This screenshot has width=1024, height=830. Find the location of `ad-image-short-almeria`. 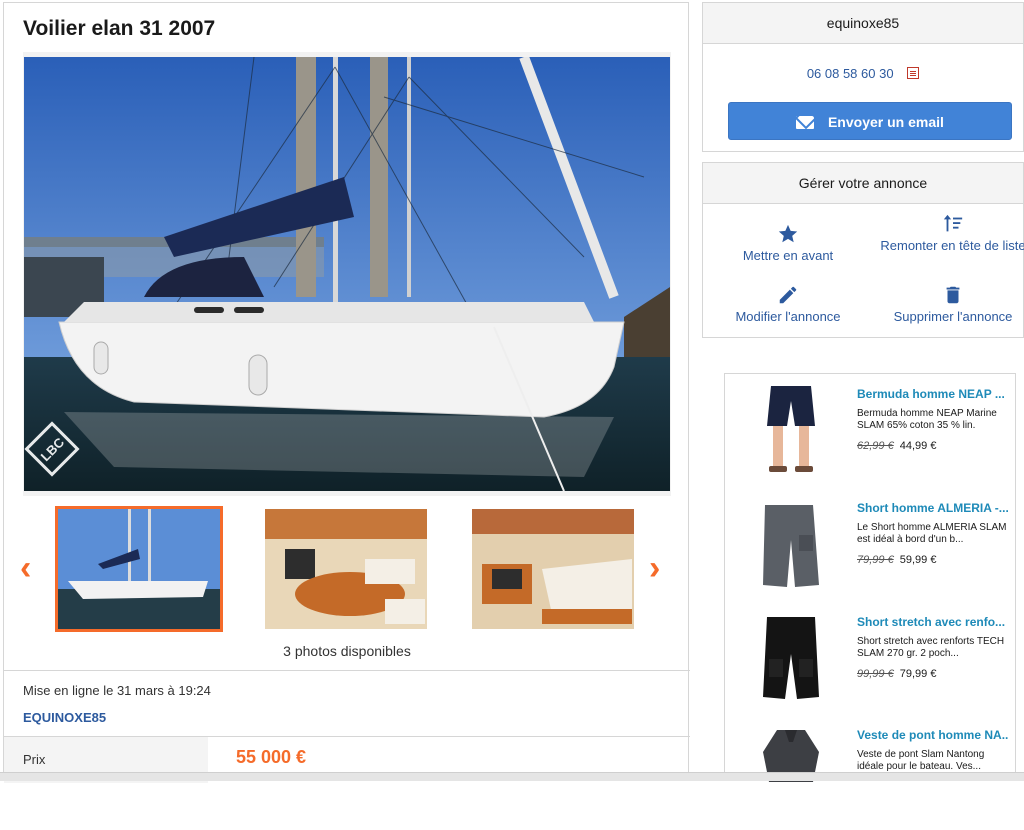

ad-image-short-almeria is located at coordinates (791, 545).